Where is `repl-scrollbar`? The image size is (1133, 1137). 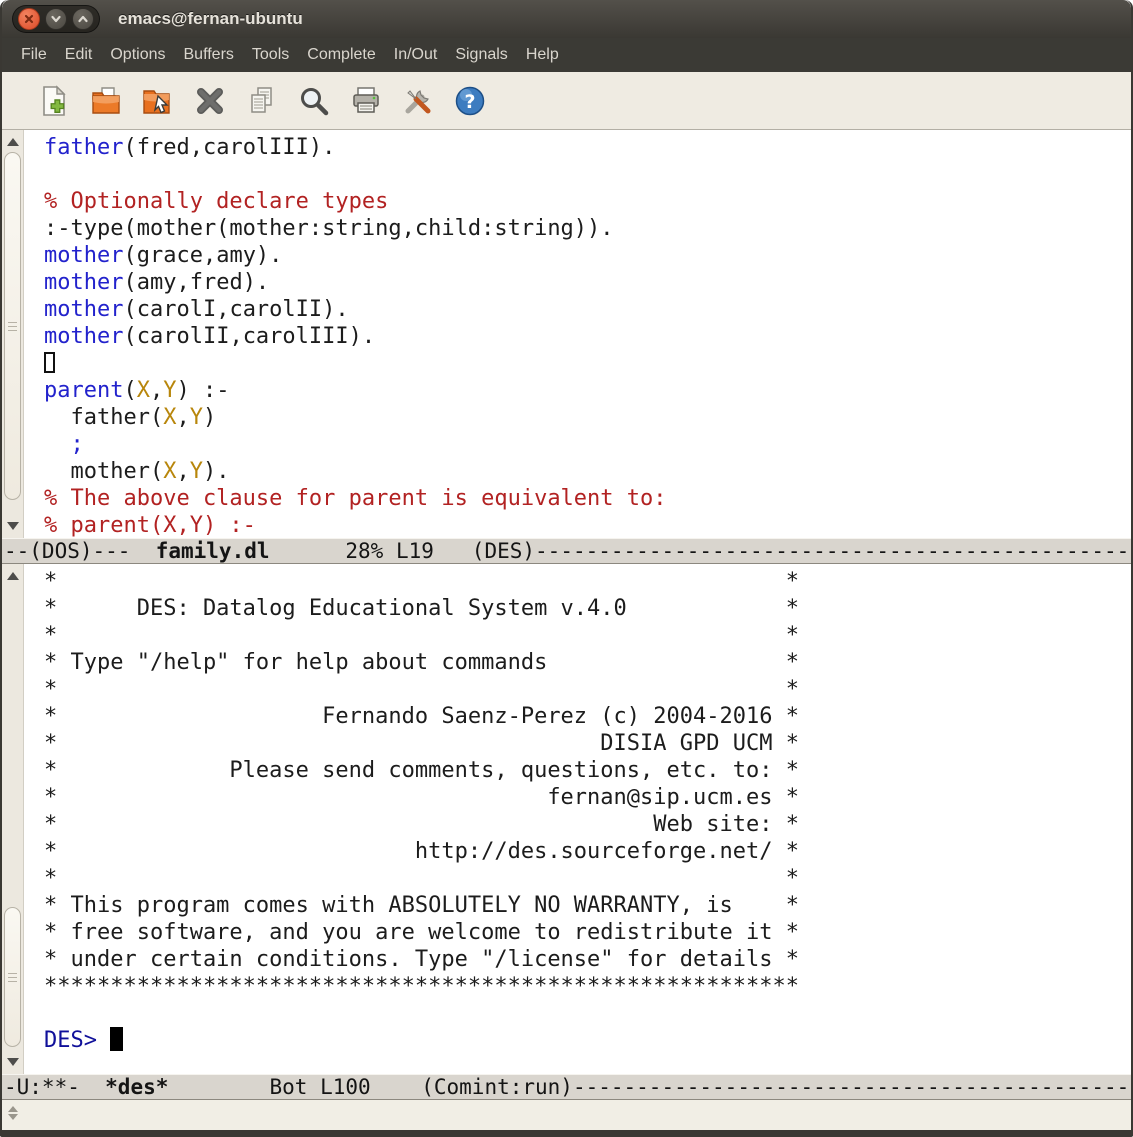 repl-scrollbar is located at coordinates (13, 819).